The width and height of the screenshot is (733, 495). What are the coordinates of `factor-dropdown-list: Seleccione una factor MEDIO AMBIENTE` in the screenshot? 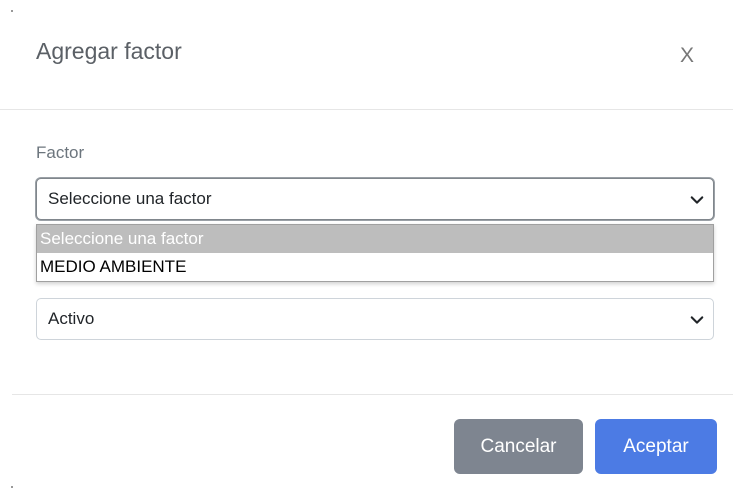 It's located at (375, 253).